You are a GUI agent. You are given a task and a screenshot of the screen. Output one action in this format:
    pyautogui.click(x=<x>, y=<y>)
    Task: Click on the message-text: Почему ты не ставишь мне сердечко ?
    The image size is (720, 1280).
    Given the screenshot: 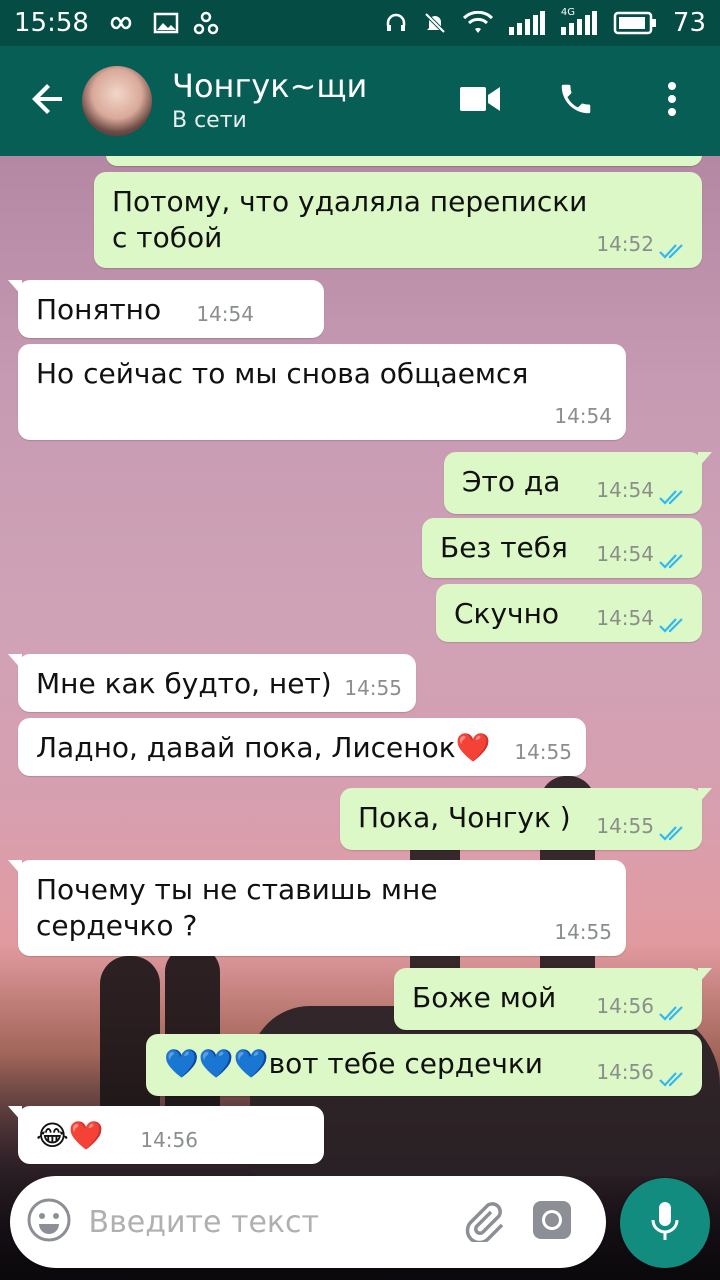 What is the action you would take?
    pyautogui.click(x=237, y=907)
    